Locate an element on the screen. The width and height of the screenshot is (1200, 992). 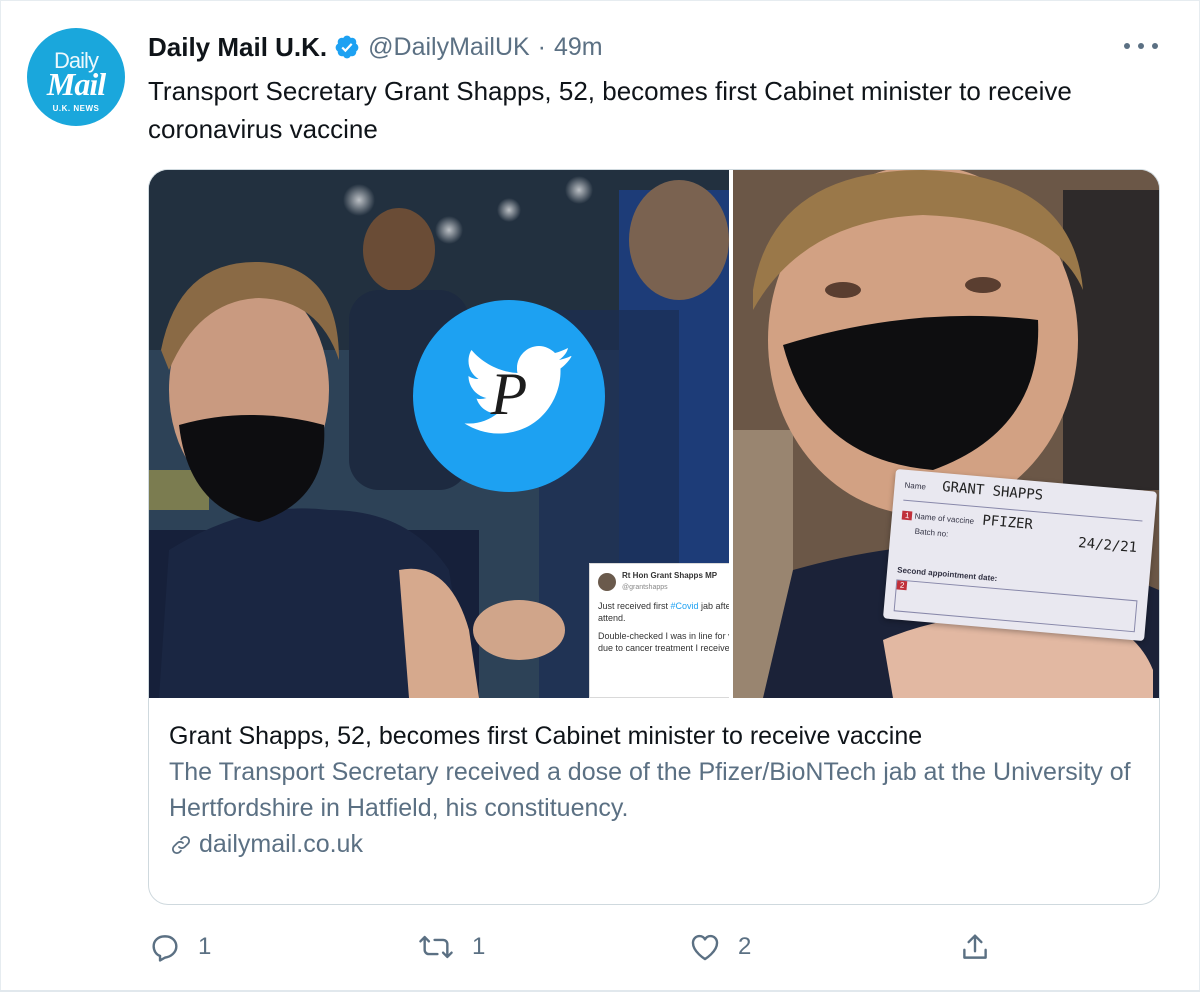
vcard-name-row: Name GRANT SHAPPS is located at coordinates (974, 490).